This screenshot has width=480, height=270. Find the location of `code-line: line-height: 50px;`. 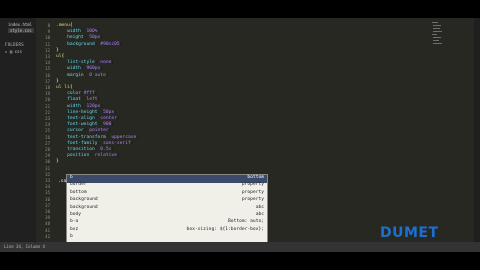

code-line: line-height: 50px; is located at coordinates (92, 112).